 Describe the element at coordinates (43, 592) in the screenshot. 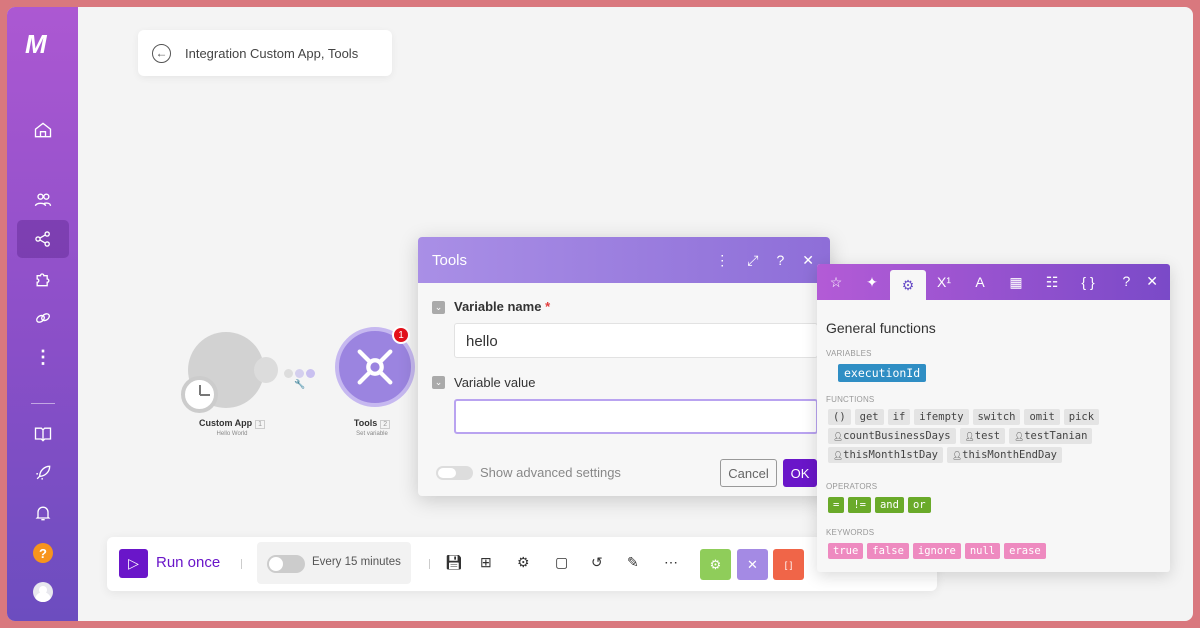

I see `sidebar-item-profile` at that location.